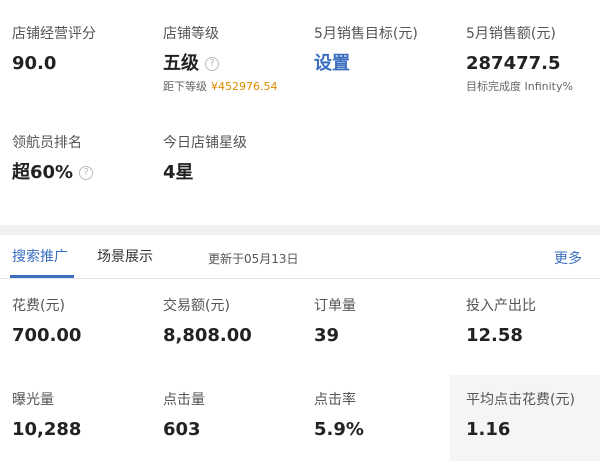  I want to click on target-completion: 目标完成度 Infinity%, so click(519, 86).